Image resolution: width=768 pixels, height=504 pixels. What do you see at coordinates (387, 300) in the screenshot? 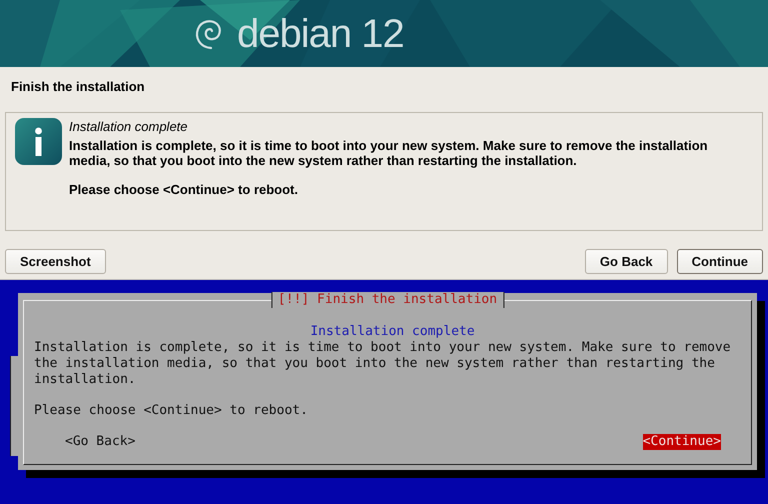
I see `dialog-title: [!!] Finish the installation` at bounding box center [387, 300].